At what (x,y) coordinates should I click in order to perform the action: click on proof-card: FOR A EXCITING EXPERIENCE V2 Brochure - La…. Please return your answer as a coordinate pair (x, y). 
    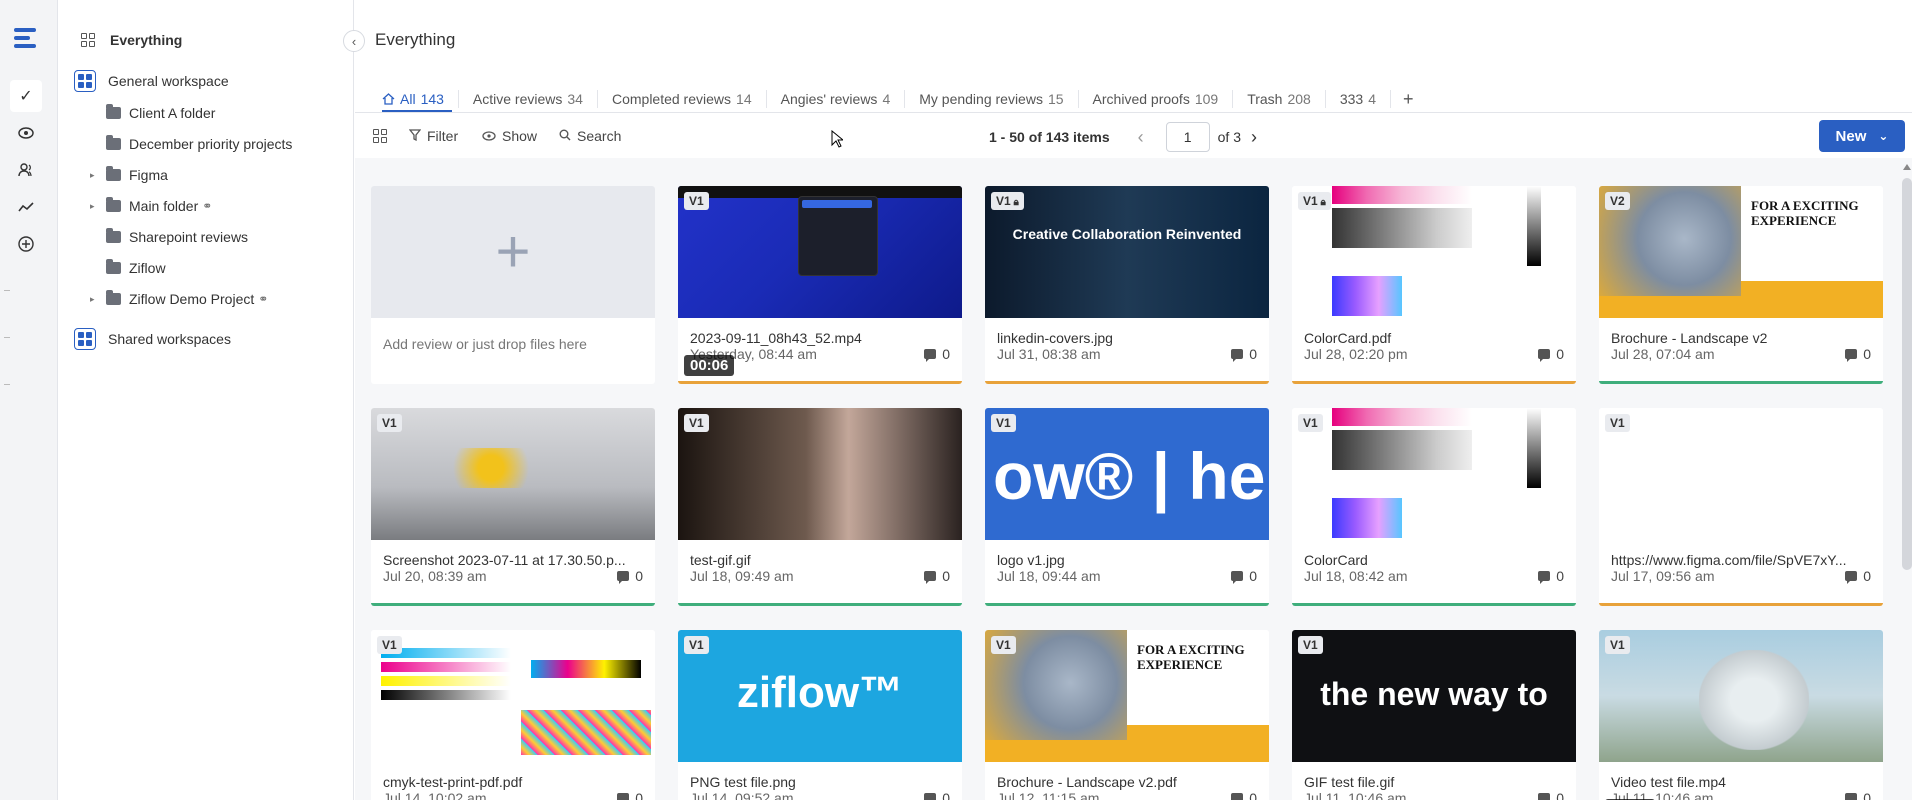
    Looking at the image, I should click on (1741, 285).